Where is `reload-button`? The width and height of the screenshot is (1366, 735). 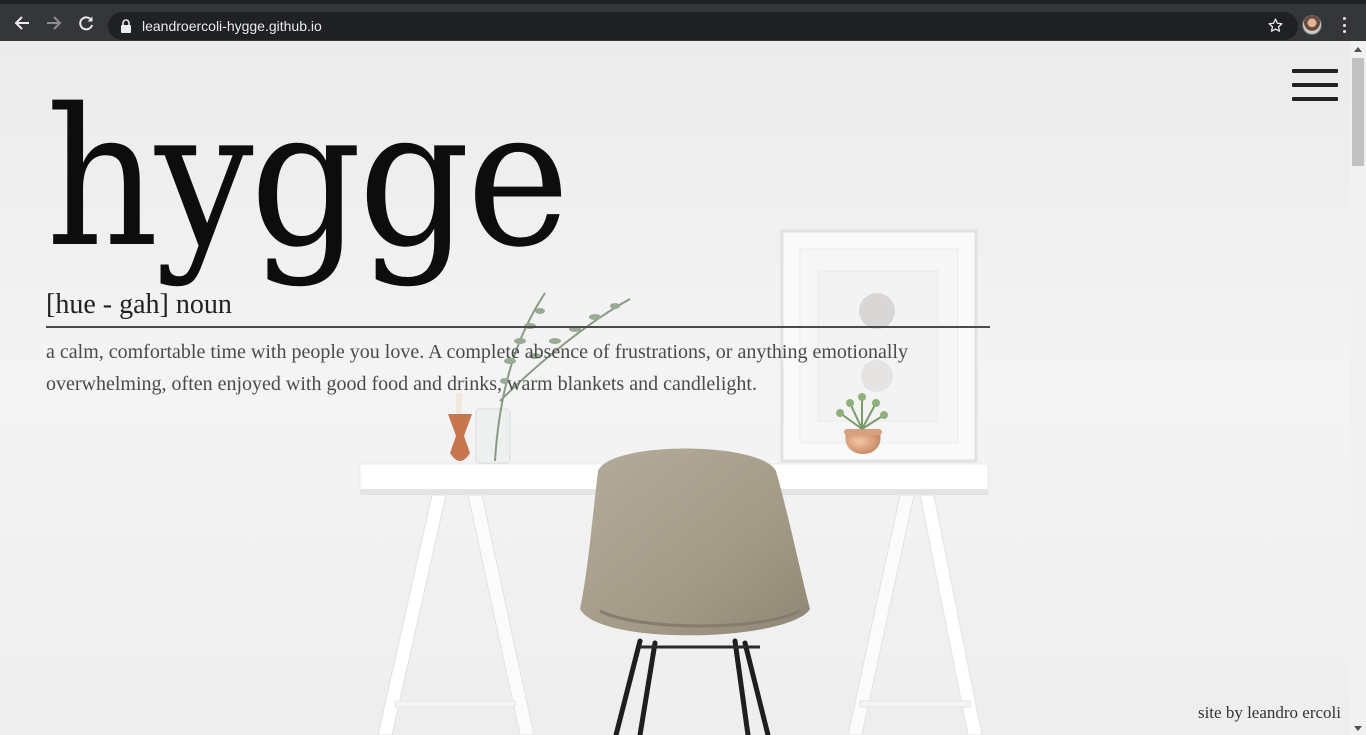
reload-button is located at coordinates (86, 23).